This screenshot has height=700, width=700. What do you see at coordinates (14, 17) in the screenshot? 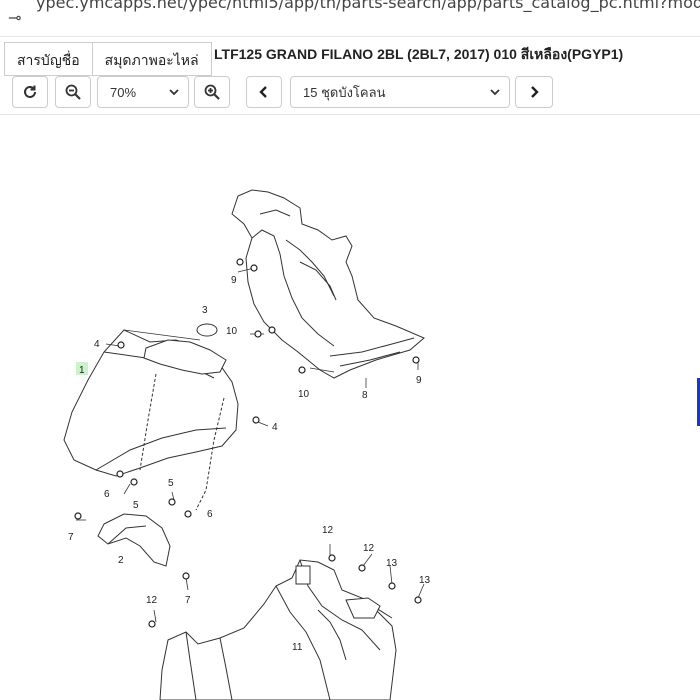
I see `site-info-icon: ⊸` at bounding box center [14, 17].